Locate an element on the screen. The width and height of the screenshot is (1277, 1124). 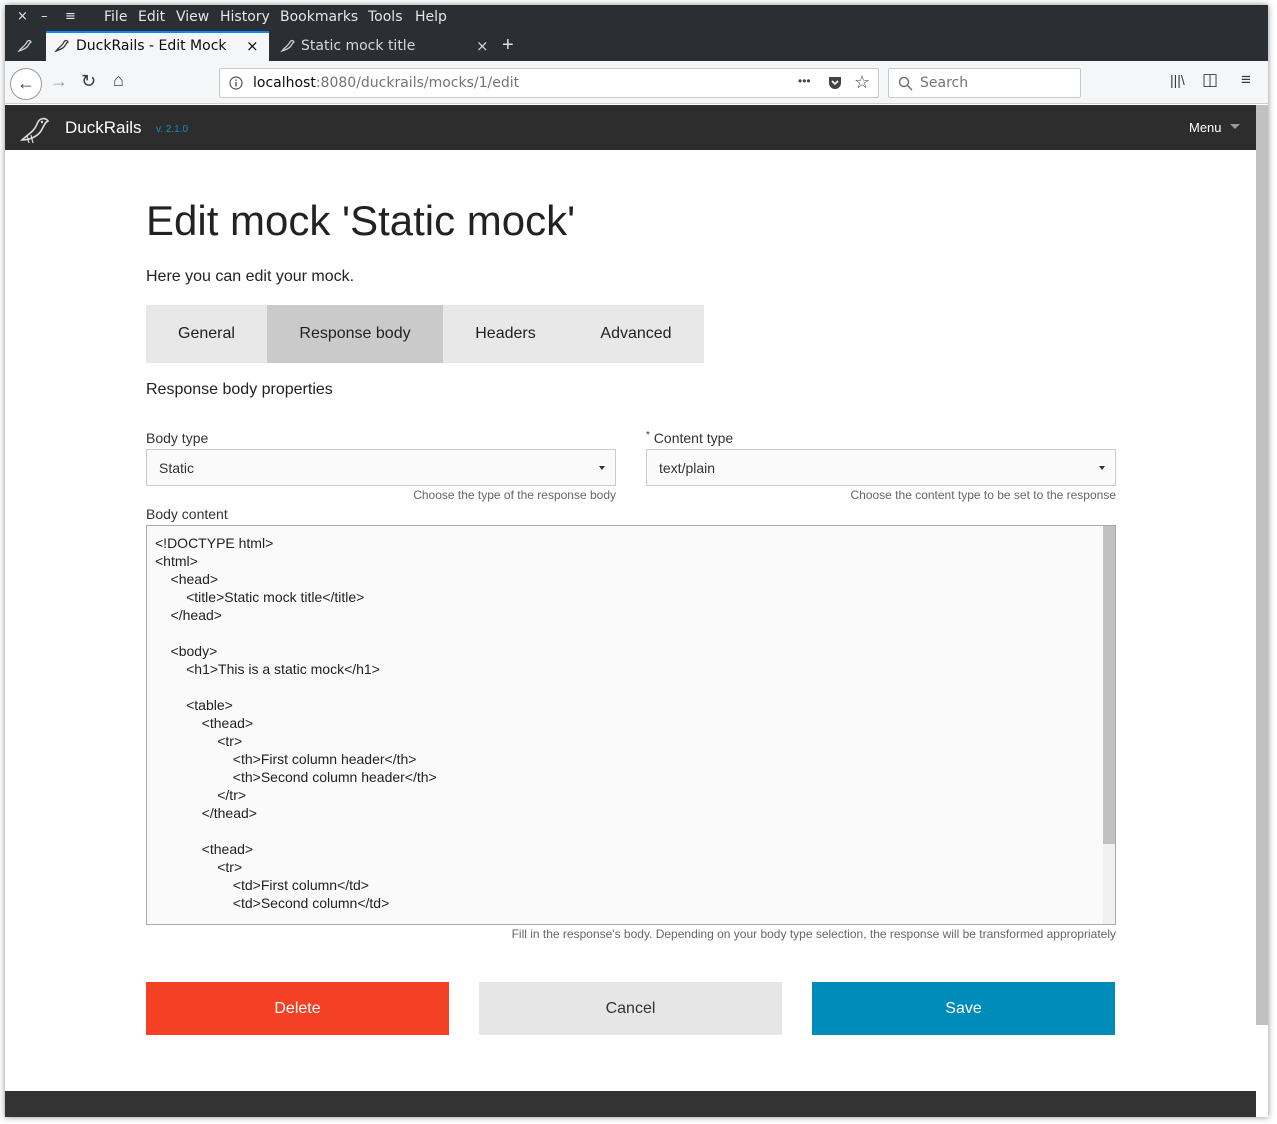
info-icon is located at coordinates (236, 83).